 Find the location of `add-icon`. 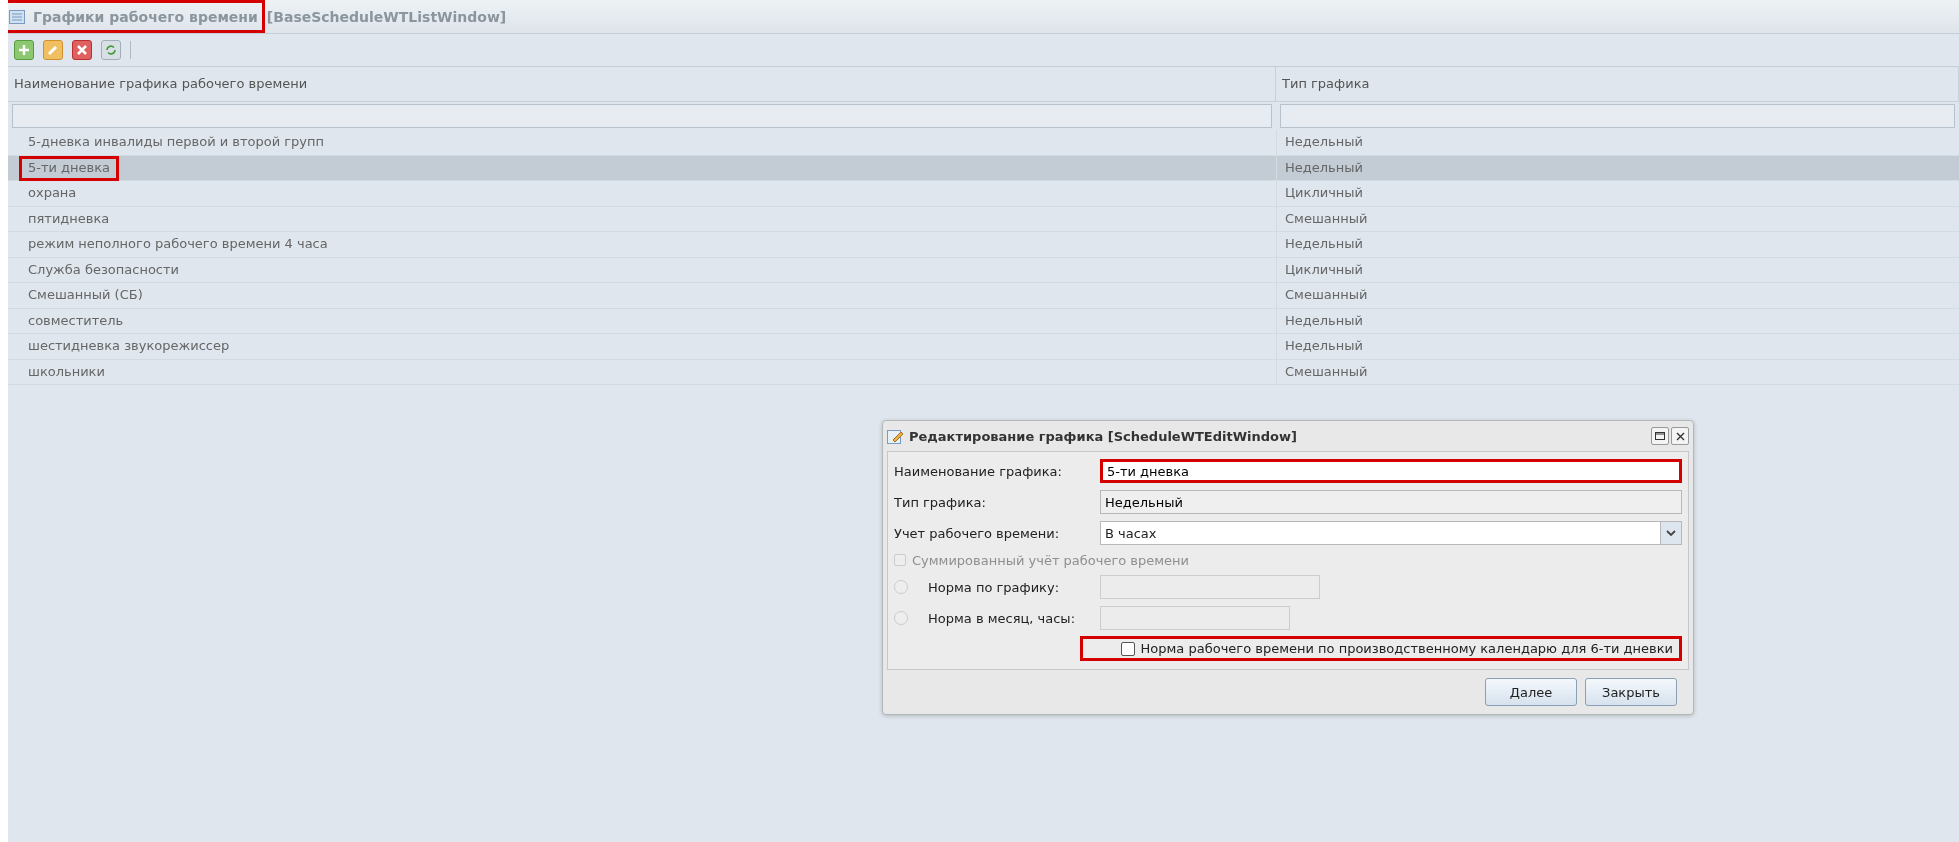

add-icon is located at coordinates (24, 50).